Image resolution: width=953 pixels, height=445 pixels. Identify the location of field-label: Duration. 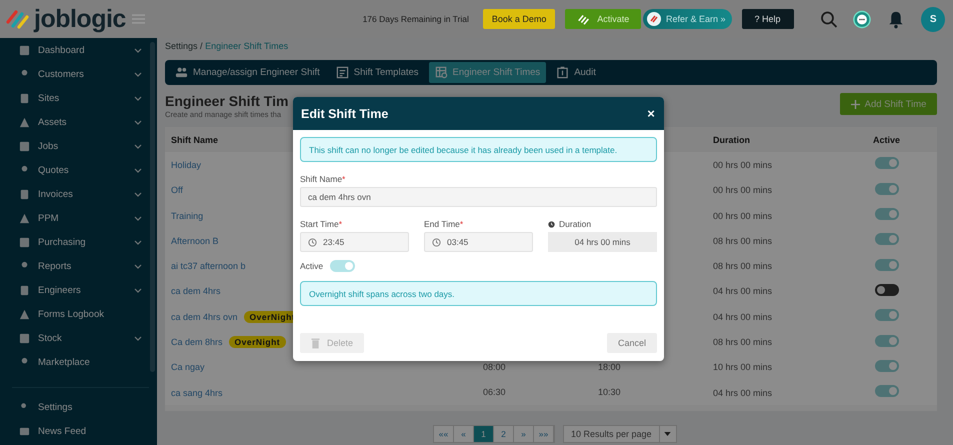
(575, 224).